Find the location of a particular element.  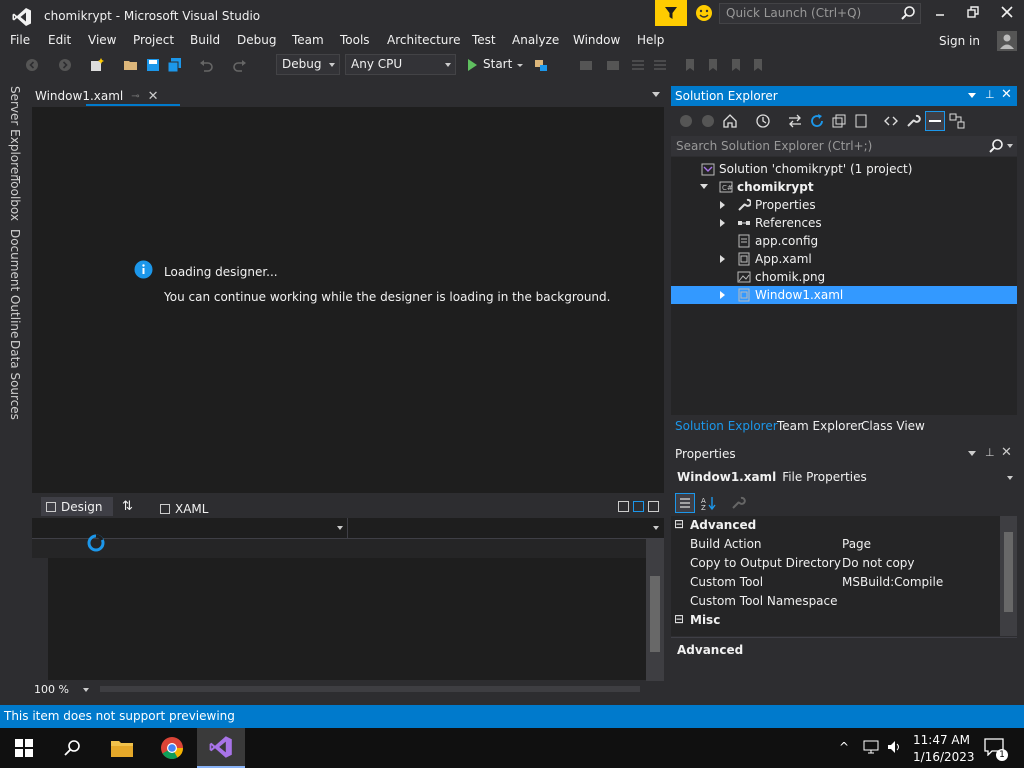

properties-object-selector: Window1.xaml File Properties is located at coordinates (772, 477).